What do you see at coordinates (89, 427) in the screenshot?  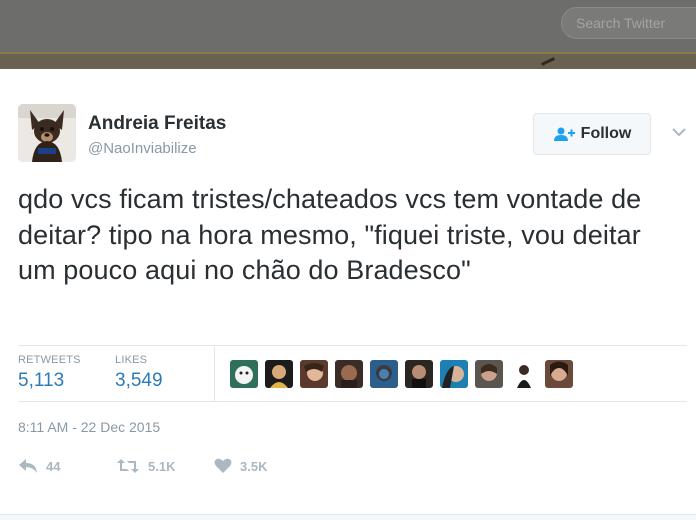 I see `tweet-timestamp: 8:11 AM - 22 Dec 2015` at bounding box center [89, 427].